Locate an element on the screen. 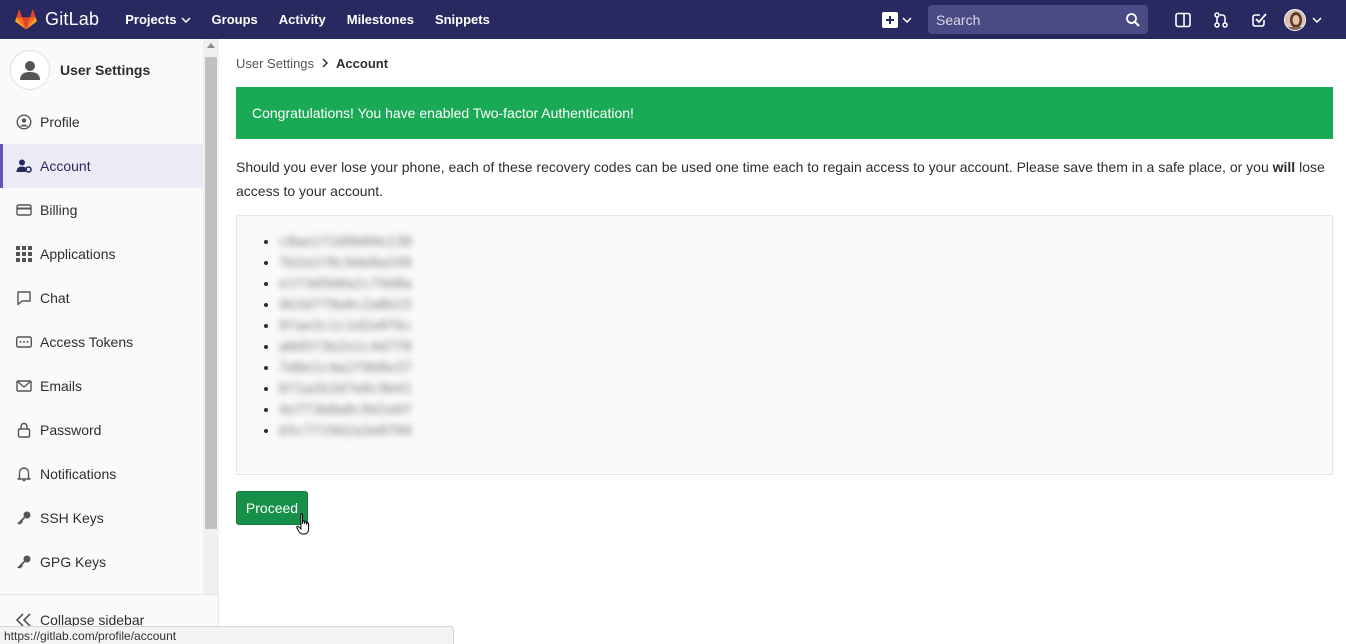 The image size is (1346, 644). gitlab-tanuki-icon is located at coordinates (26, 19).